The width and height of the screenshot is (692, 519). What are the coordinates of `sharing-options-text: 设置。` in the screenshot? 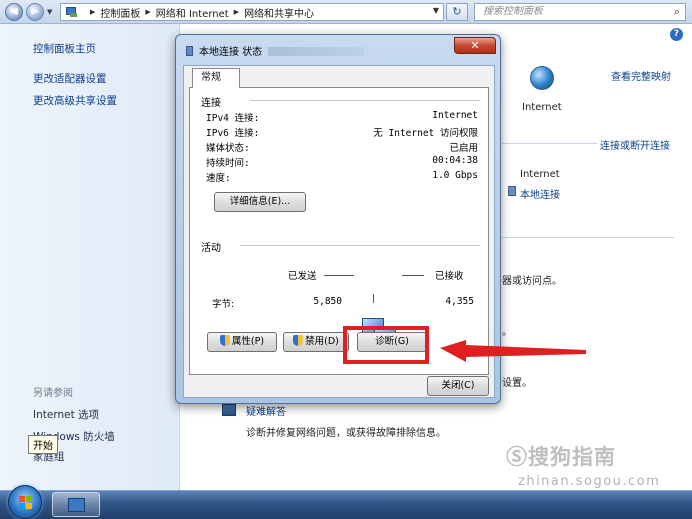 It's located at (517, 383).